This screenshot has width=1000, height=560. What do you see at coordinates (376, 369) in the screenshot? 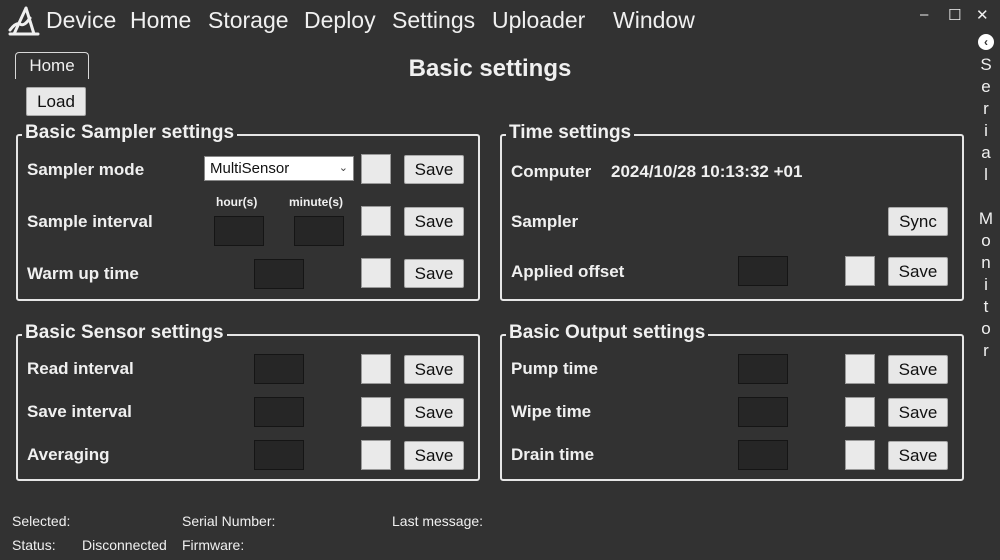
I see `read-interval-checkbox` at bounding box center [376, 369].